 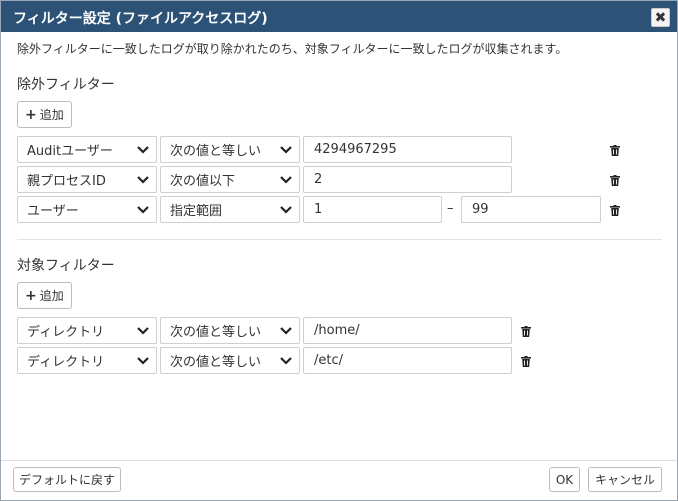 I want to click on target-row-2-op-value: 次の値と等しい, so click(x=216, y=362).